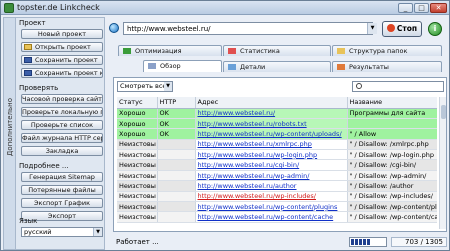  Describe the element at coordinates (62, 190) in the screenshot. I see `lost-files-button: Потерянные файлы` at that location.